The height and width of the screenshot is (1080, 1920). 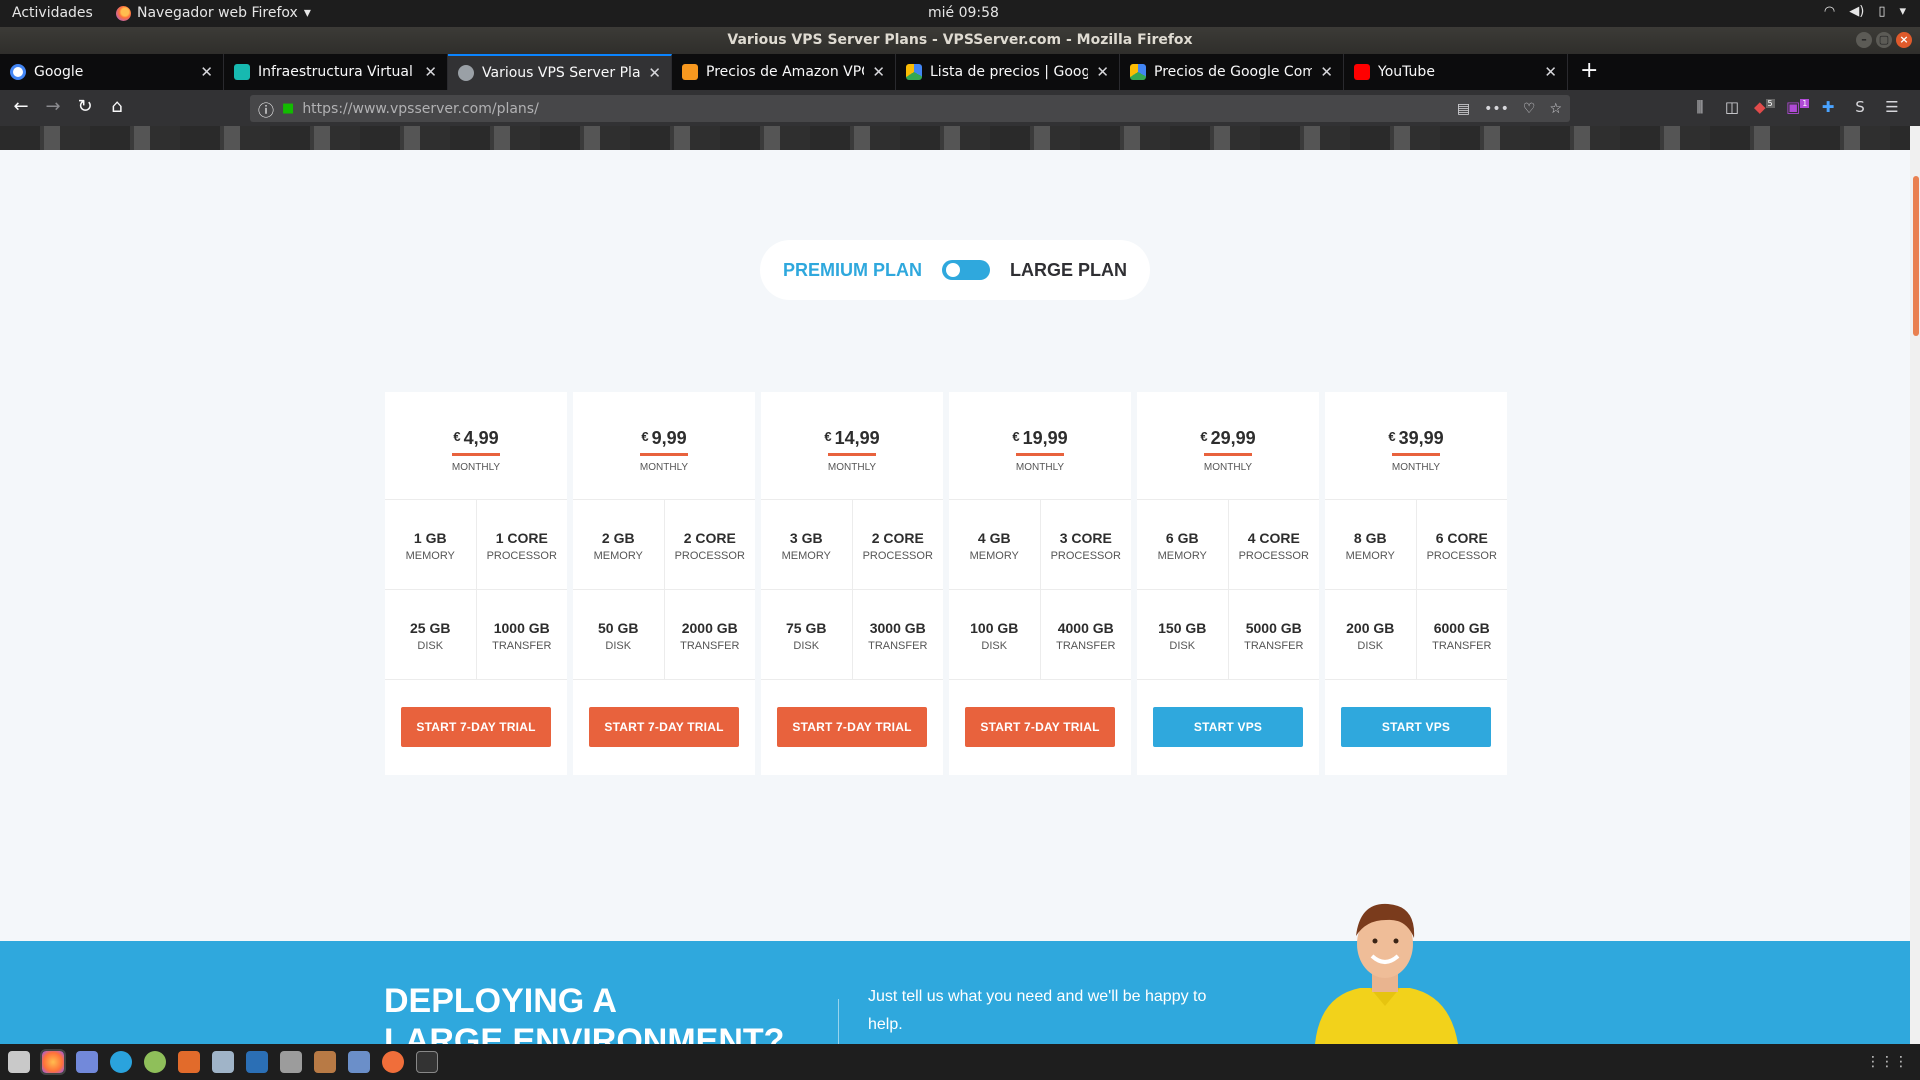 I want to click on info-icon: ⓘ, so click(x=266, y=109).